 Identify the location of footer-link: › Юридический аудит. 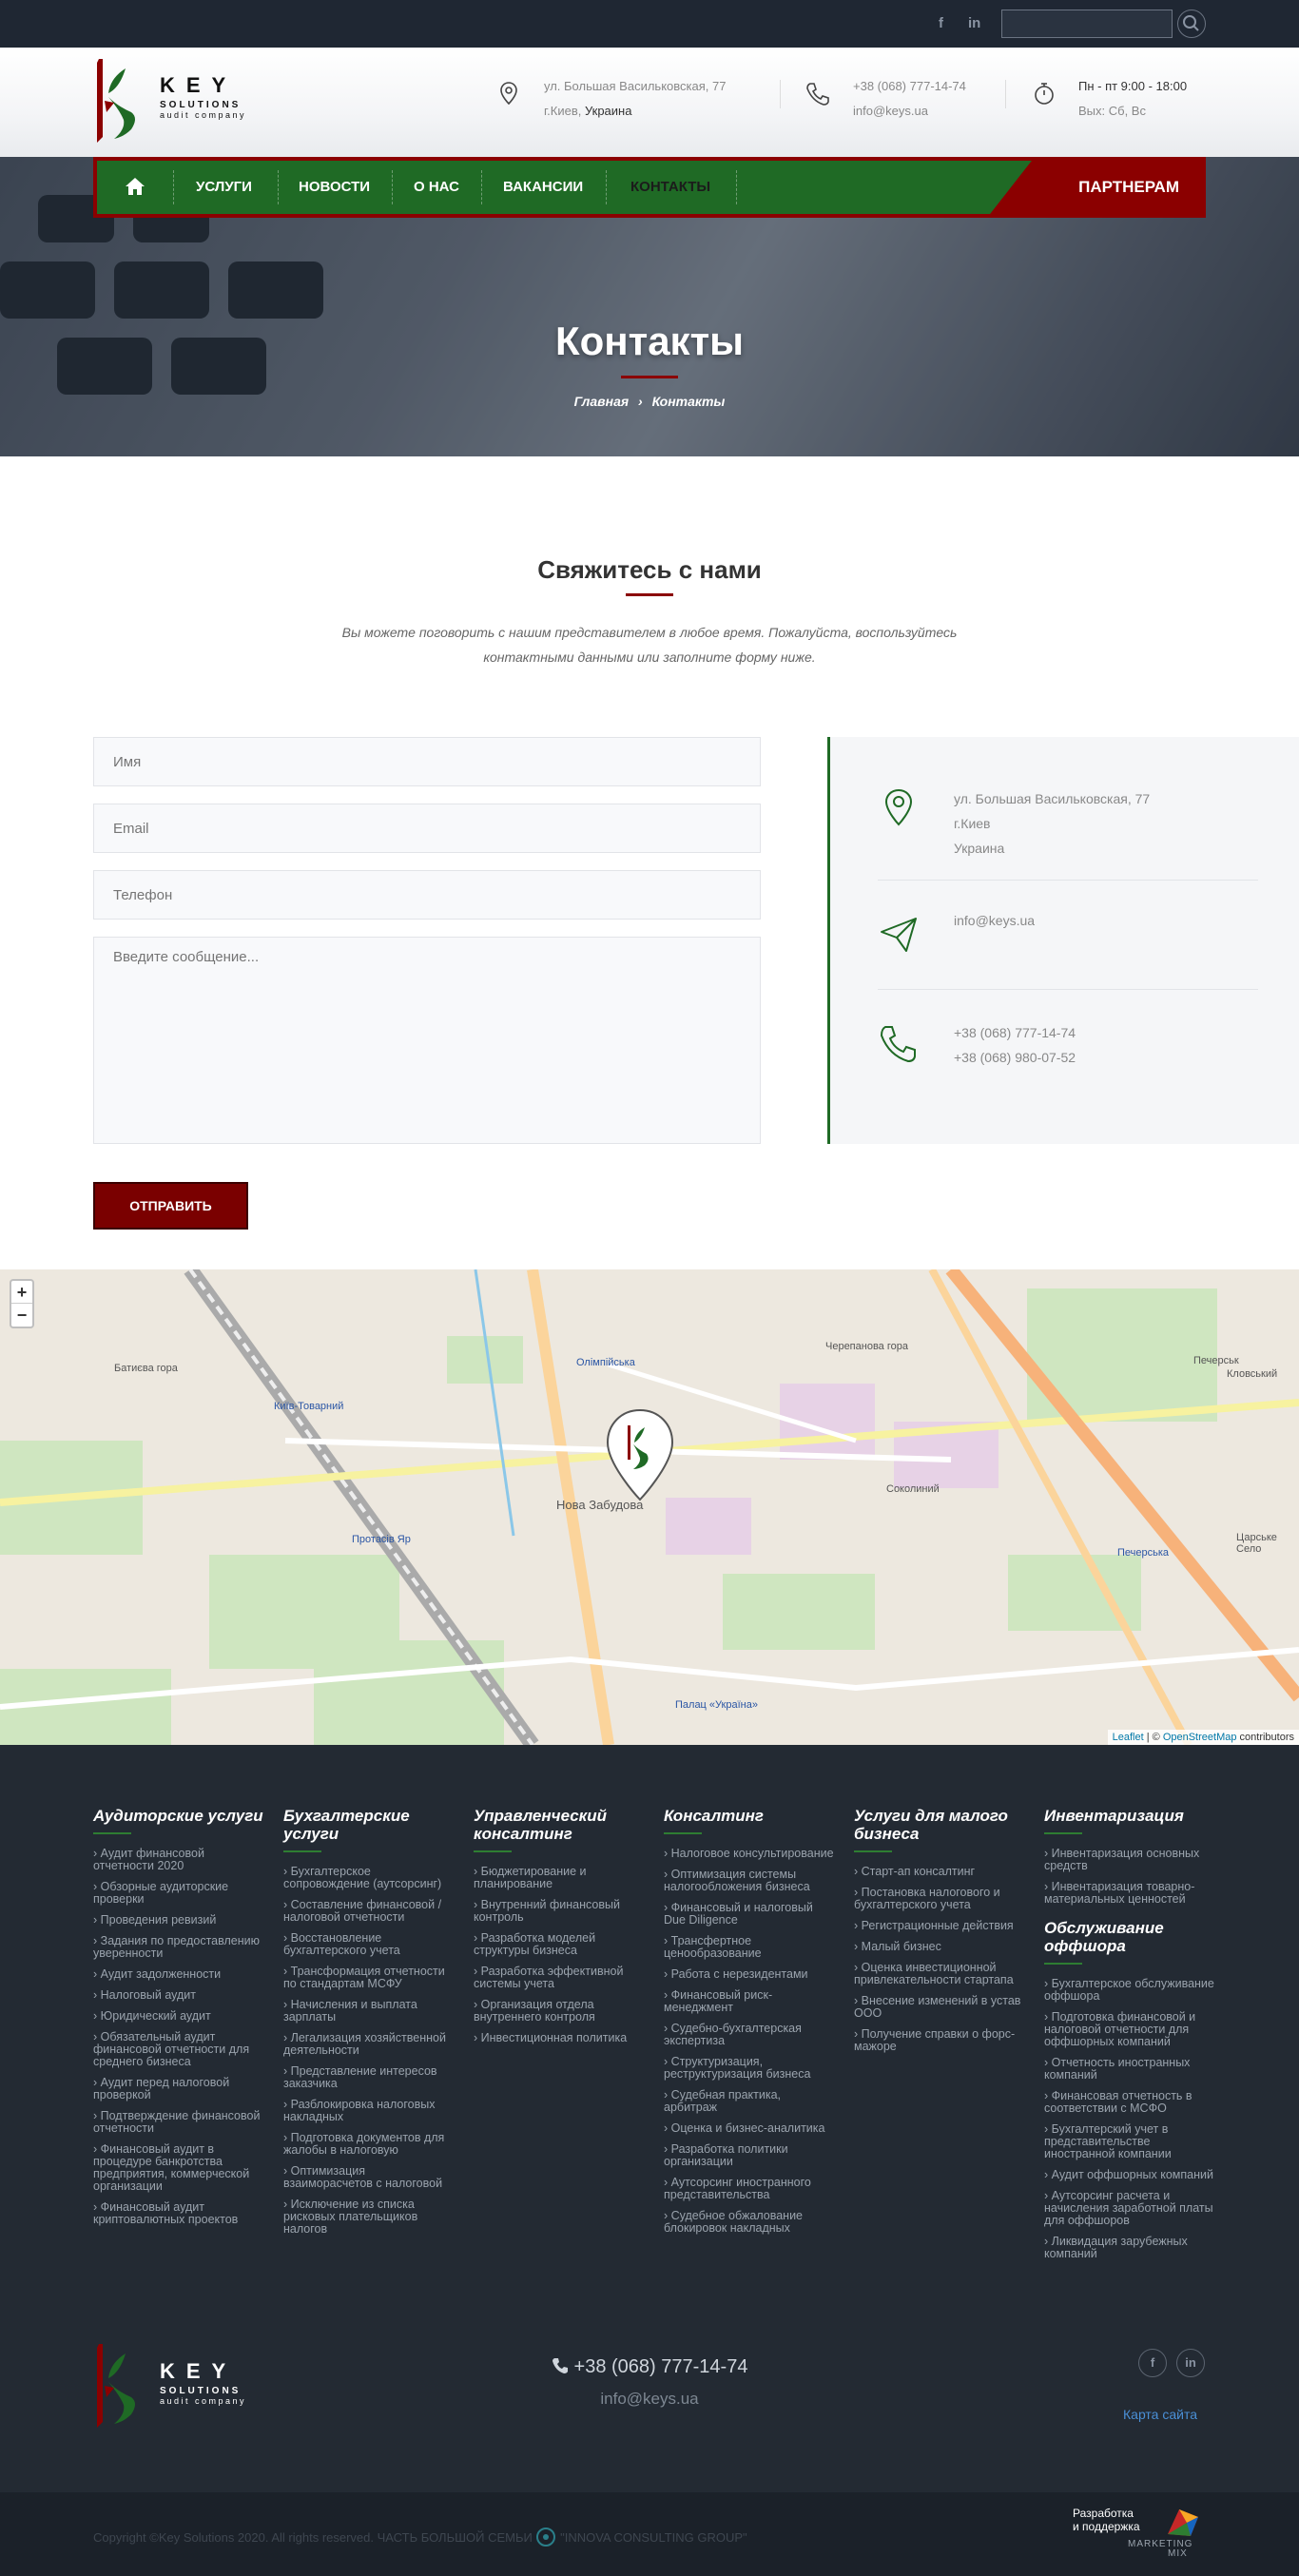
(178, 2016).